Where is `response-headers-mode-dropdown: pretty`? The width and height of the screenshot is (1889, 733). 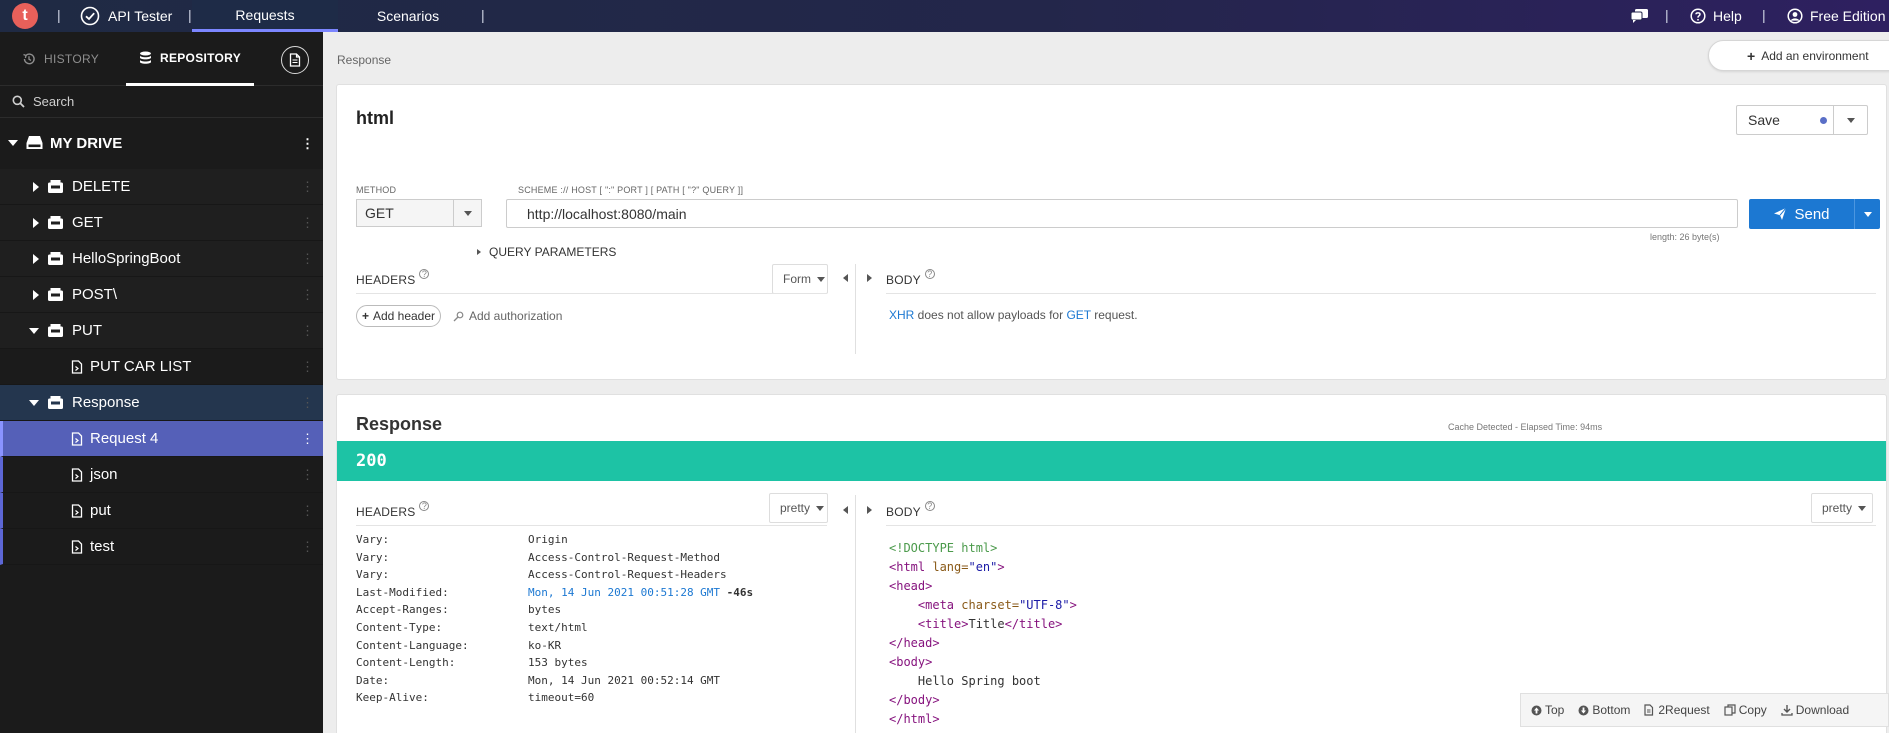
response-headers-mode-dropdown: pretty is located at coordinates (798, 508).